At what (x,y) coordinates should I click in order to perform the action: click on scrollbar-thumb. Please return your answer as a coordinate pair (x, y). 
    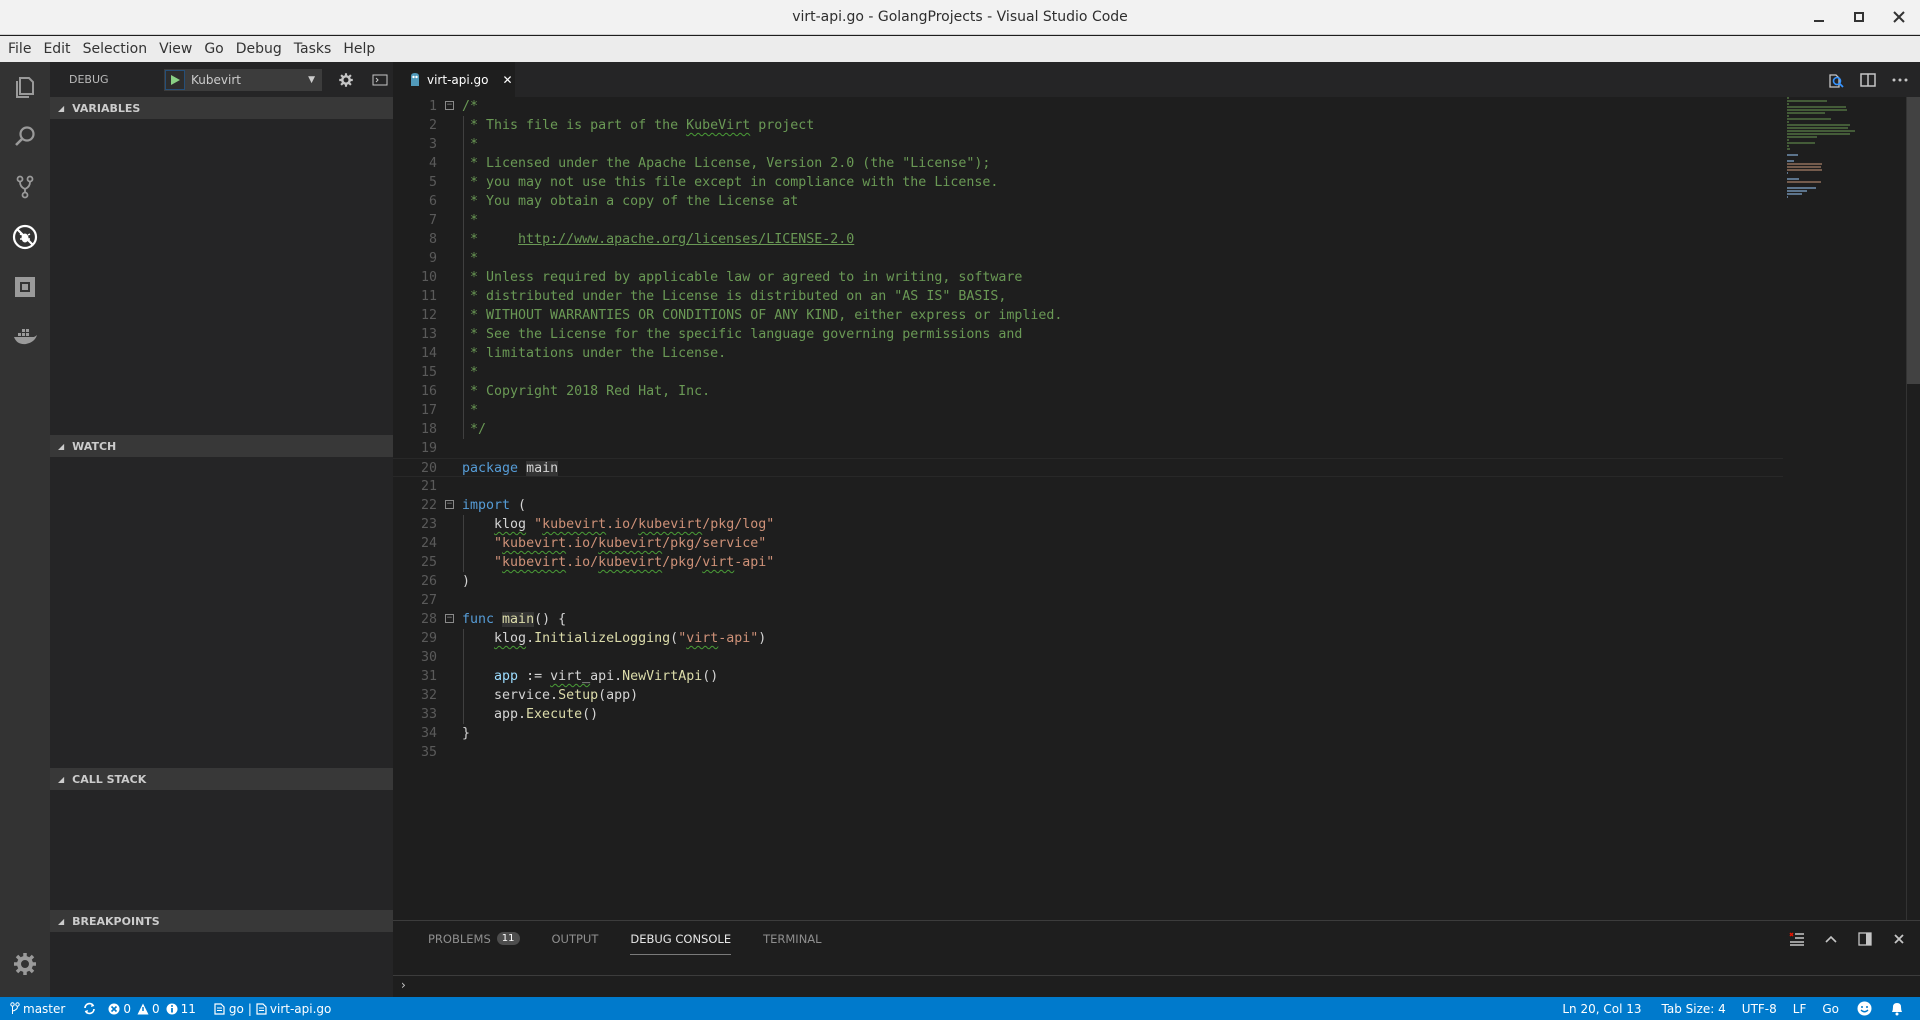
    Looking at the image, I should click on (1913, 240).